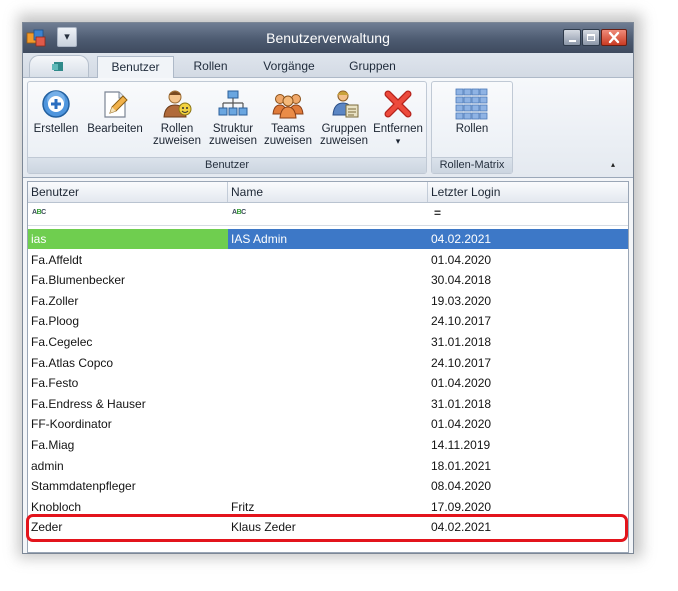 The image size is (678, 591). I want to click on maximize-icon, so click(591, 37).